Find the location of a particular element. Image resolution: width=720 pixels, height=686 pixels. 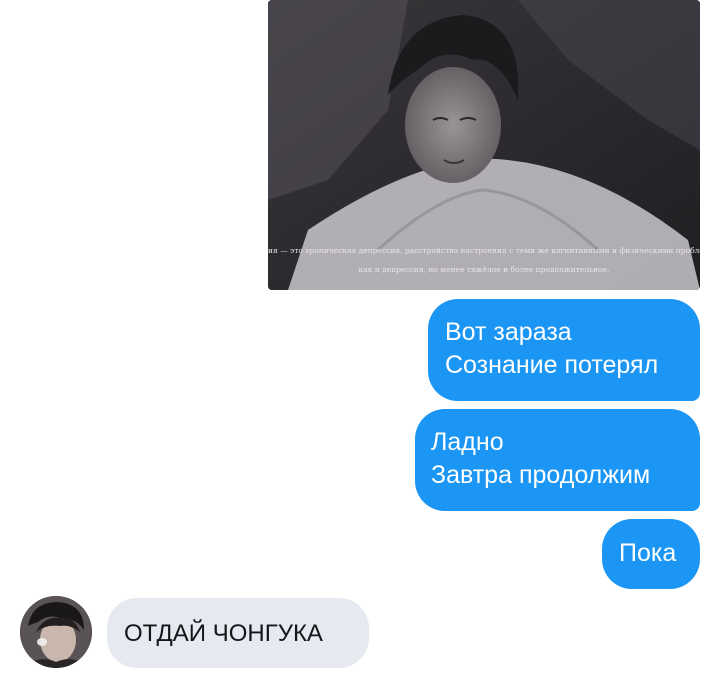

avatar-image is located at coordinates (56, 632).